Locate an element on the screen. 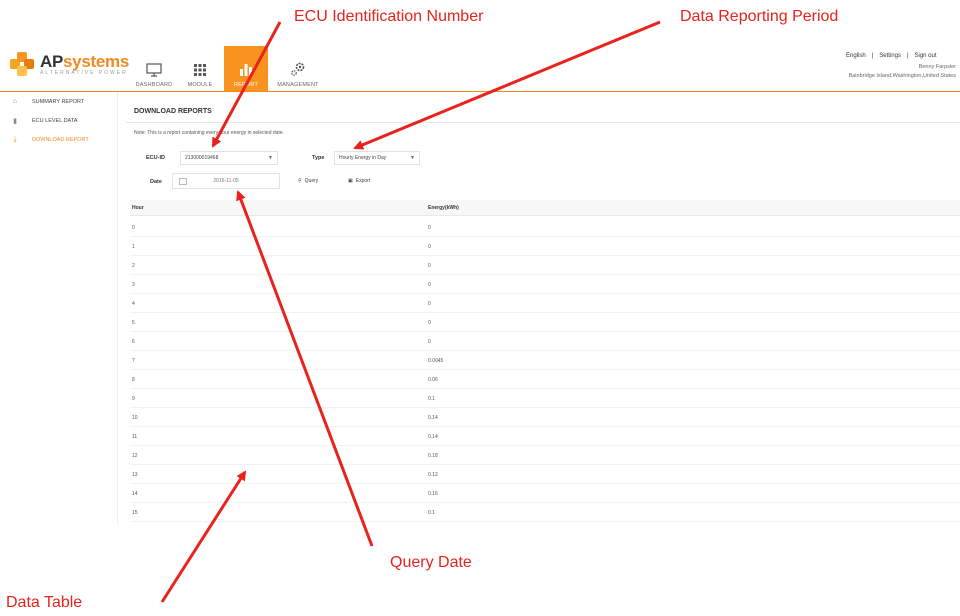  table-row: 7 0.0045 is located at coordinates (545, 360).